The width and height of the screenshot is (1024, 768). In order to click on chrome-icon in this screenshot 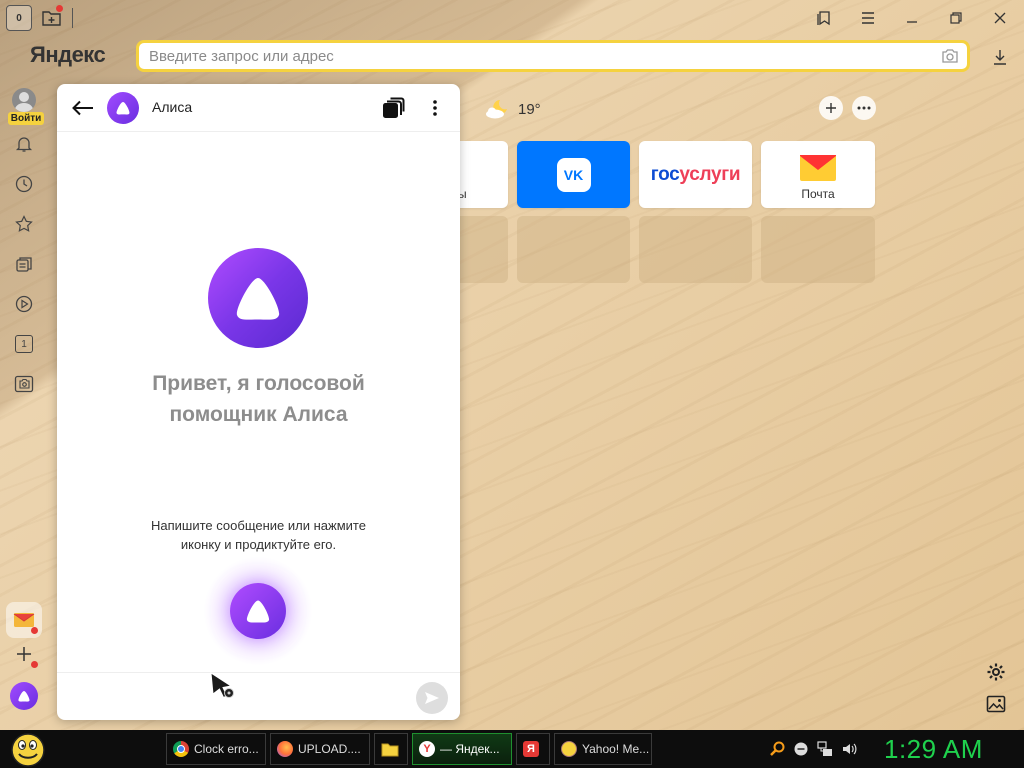, I will do `click(181, 749)`.